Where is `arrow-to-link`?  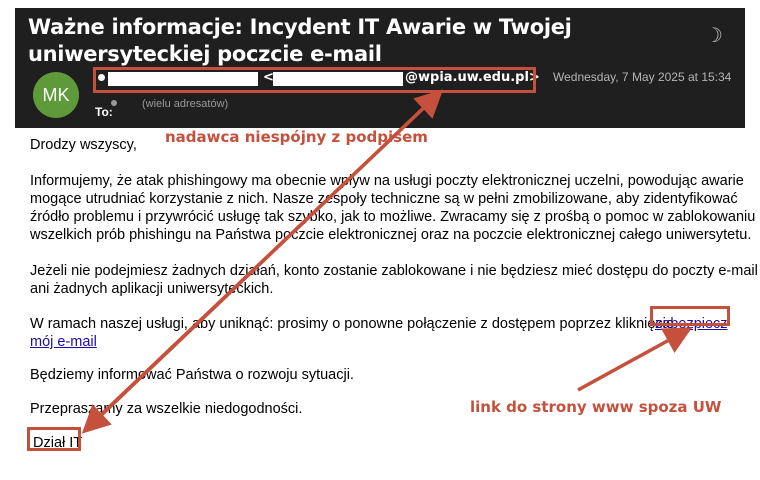 arrow-to-link is located at coordinates (635, 359).